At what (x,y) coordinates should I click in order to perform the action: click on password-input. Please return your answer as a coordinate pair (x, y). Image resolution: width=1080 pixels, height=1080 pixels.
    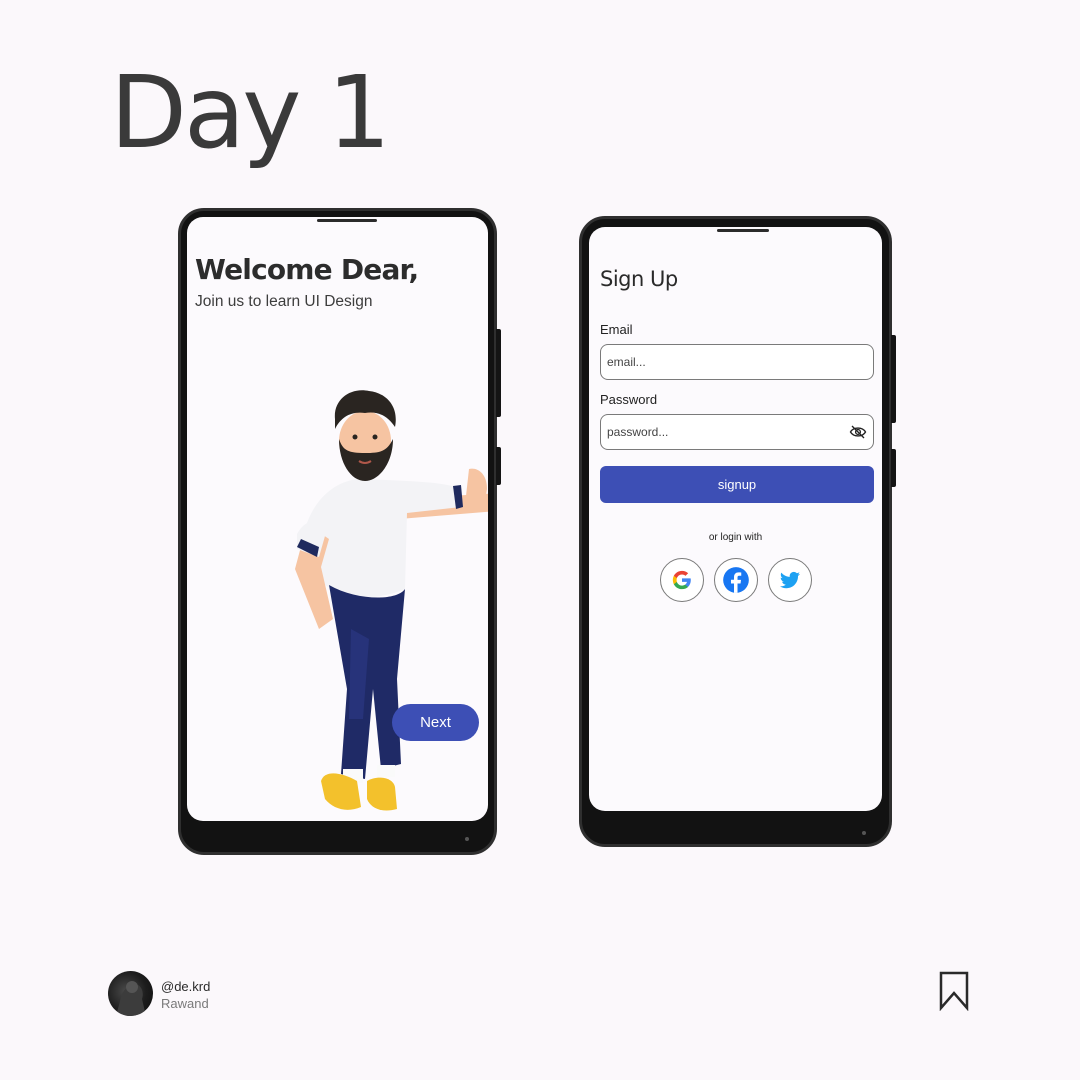
    Looking at the image, I should click on (723, 432).